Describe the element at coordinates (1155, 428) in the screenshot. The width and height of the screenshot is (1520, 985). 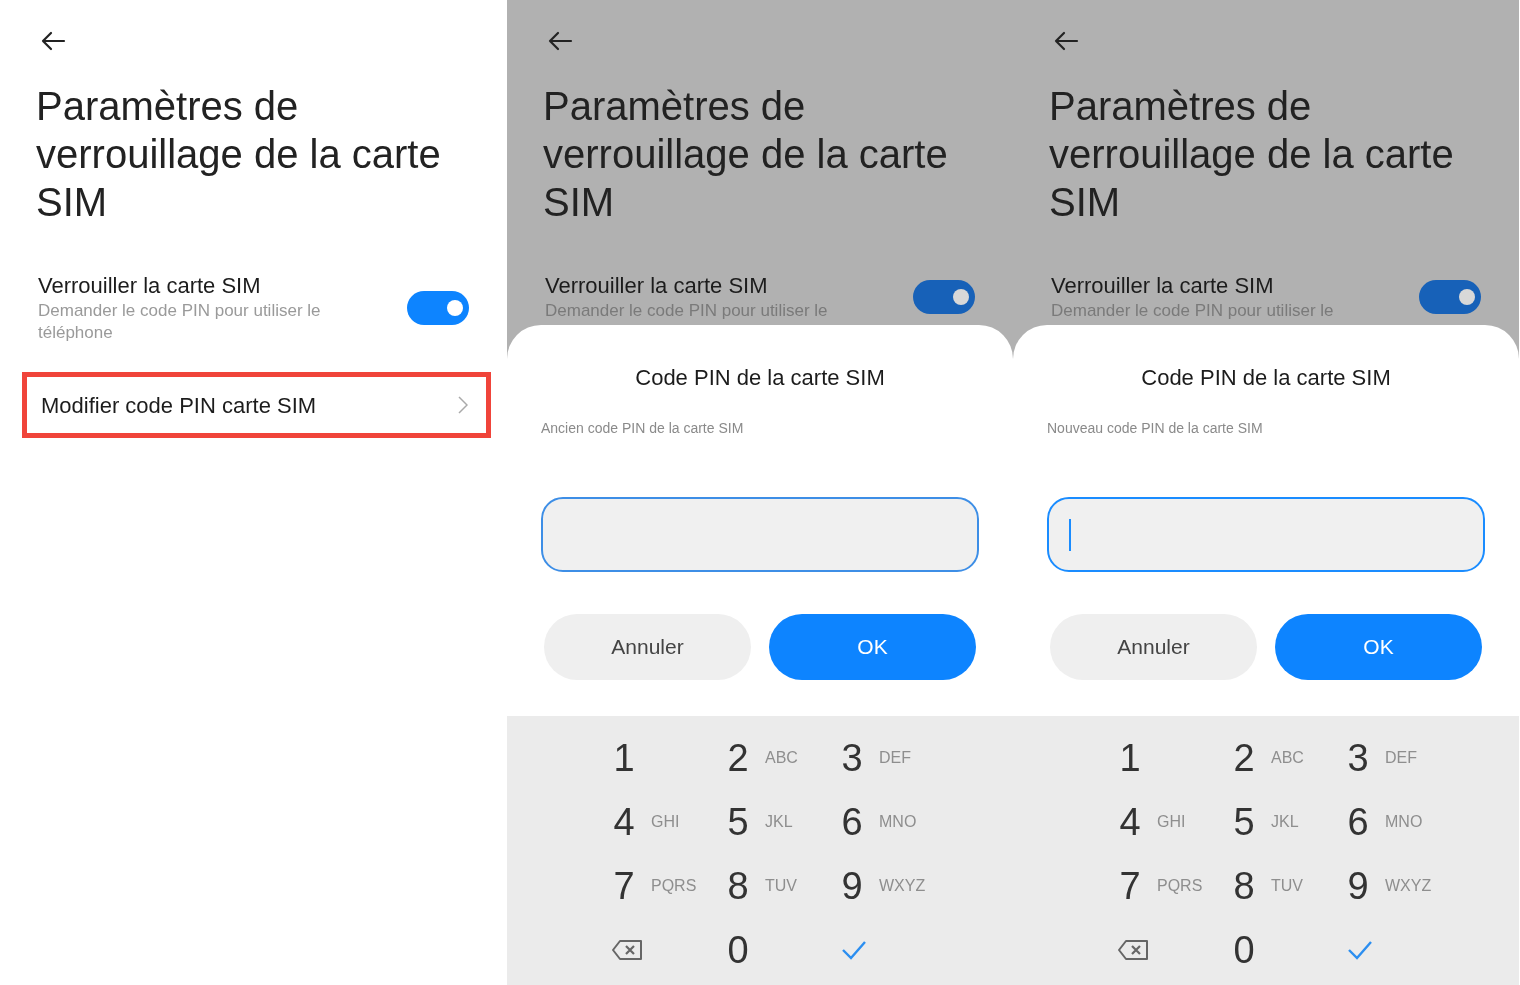
I see `field-hint: Nouveau code PIN de la carte SIM` at that location.